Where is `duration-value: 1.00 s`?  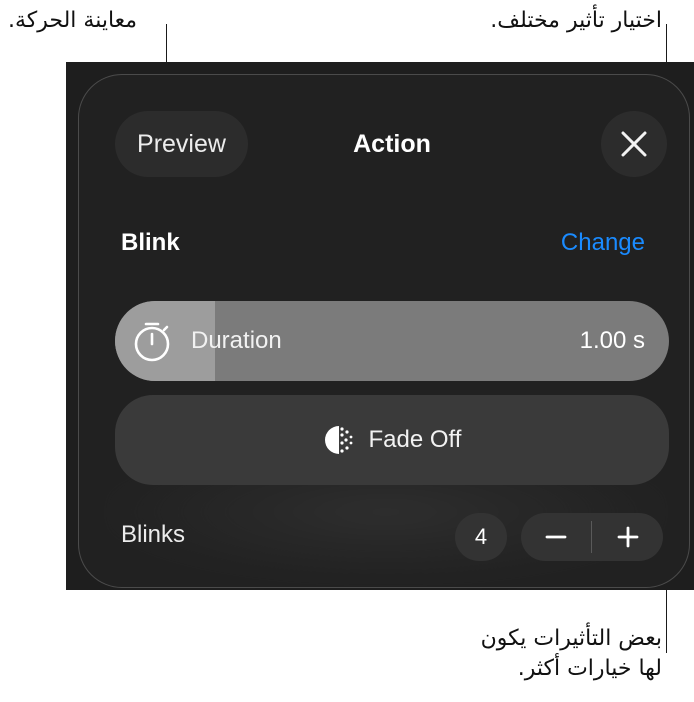
duration-value: 1.00 s is located at coordinates (612, 340).